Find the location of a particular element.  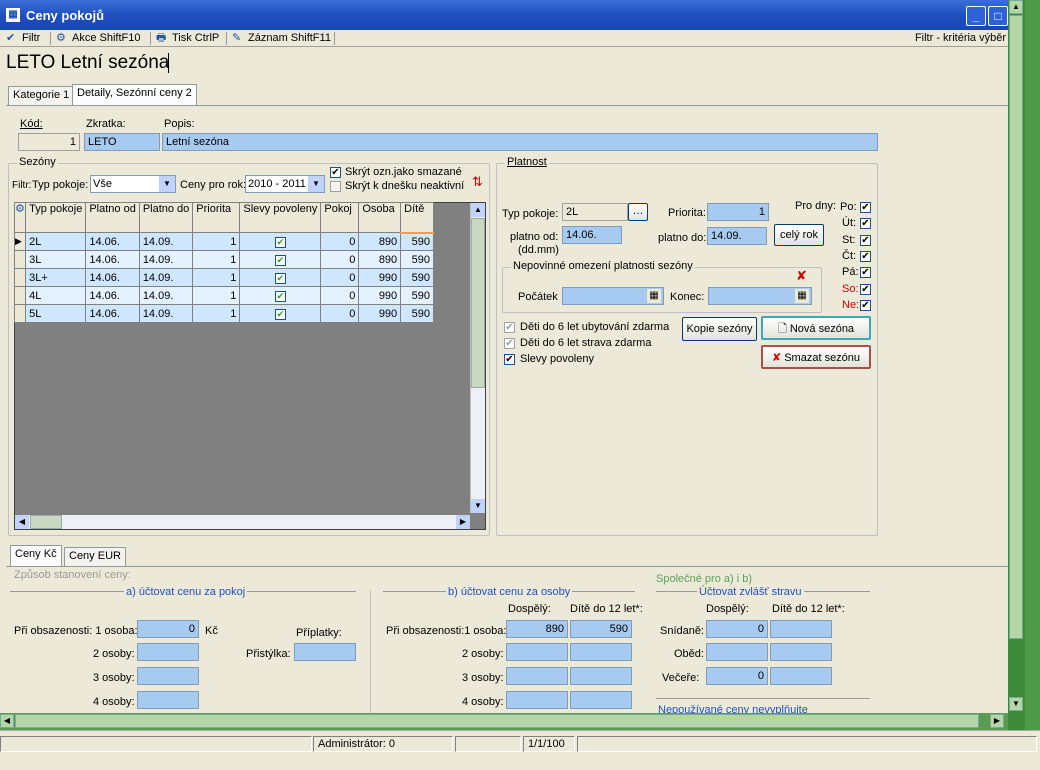

whole-year-button: celý rok is located at coordinates (799, 235).